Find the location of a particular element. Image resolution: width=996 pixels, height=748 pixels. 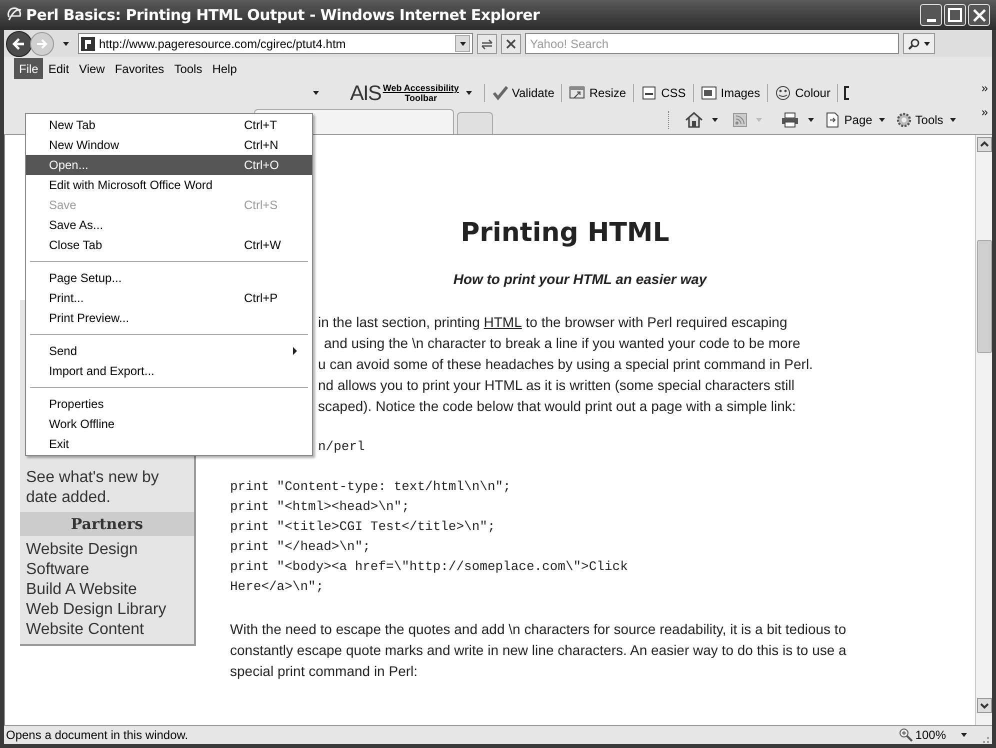

code-line: print "</head>\n"; is located at coordinates (300, 547).